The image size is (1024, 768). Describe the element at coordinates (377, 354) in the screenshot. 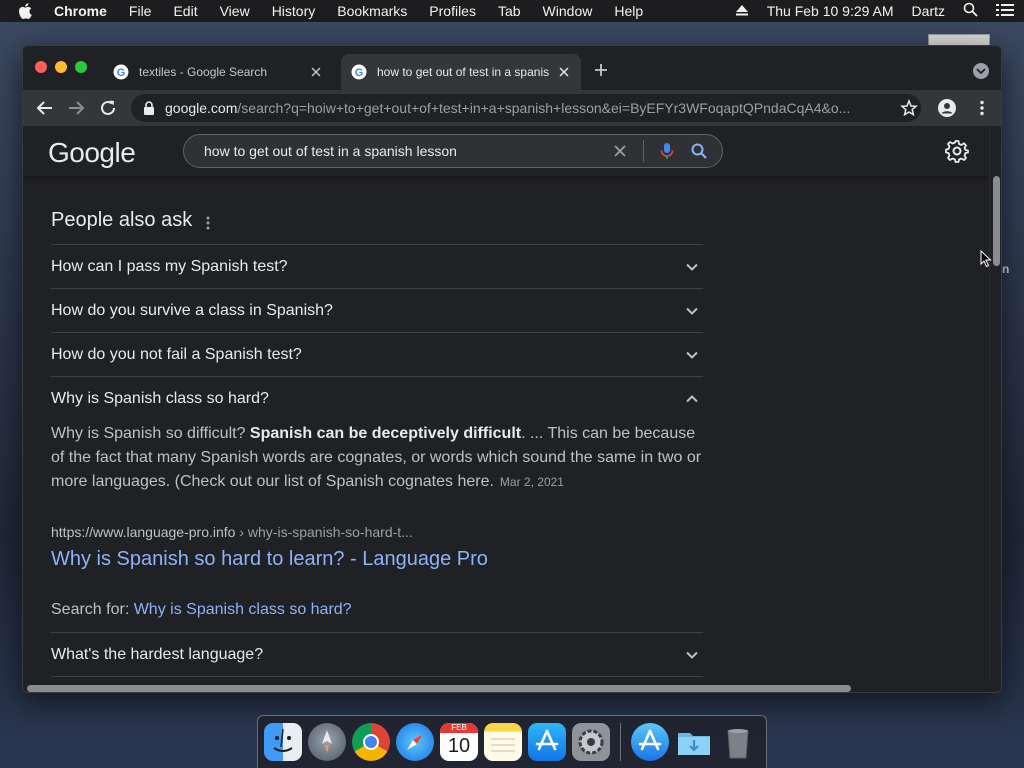

I see `paa-question: How do you not fail a Spanish test?` at that location.